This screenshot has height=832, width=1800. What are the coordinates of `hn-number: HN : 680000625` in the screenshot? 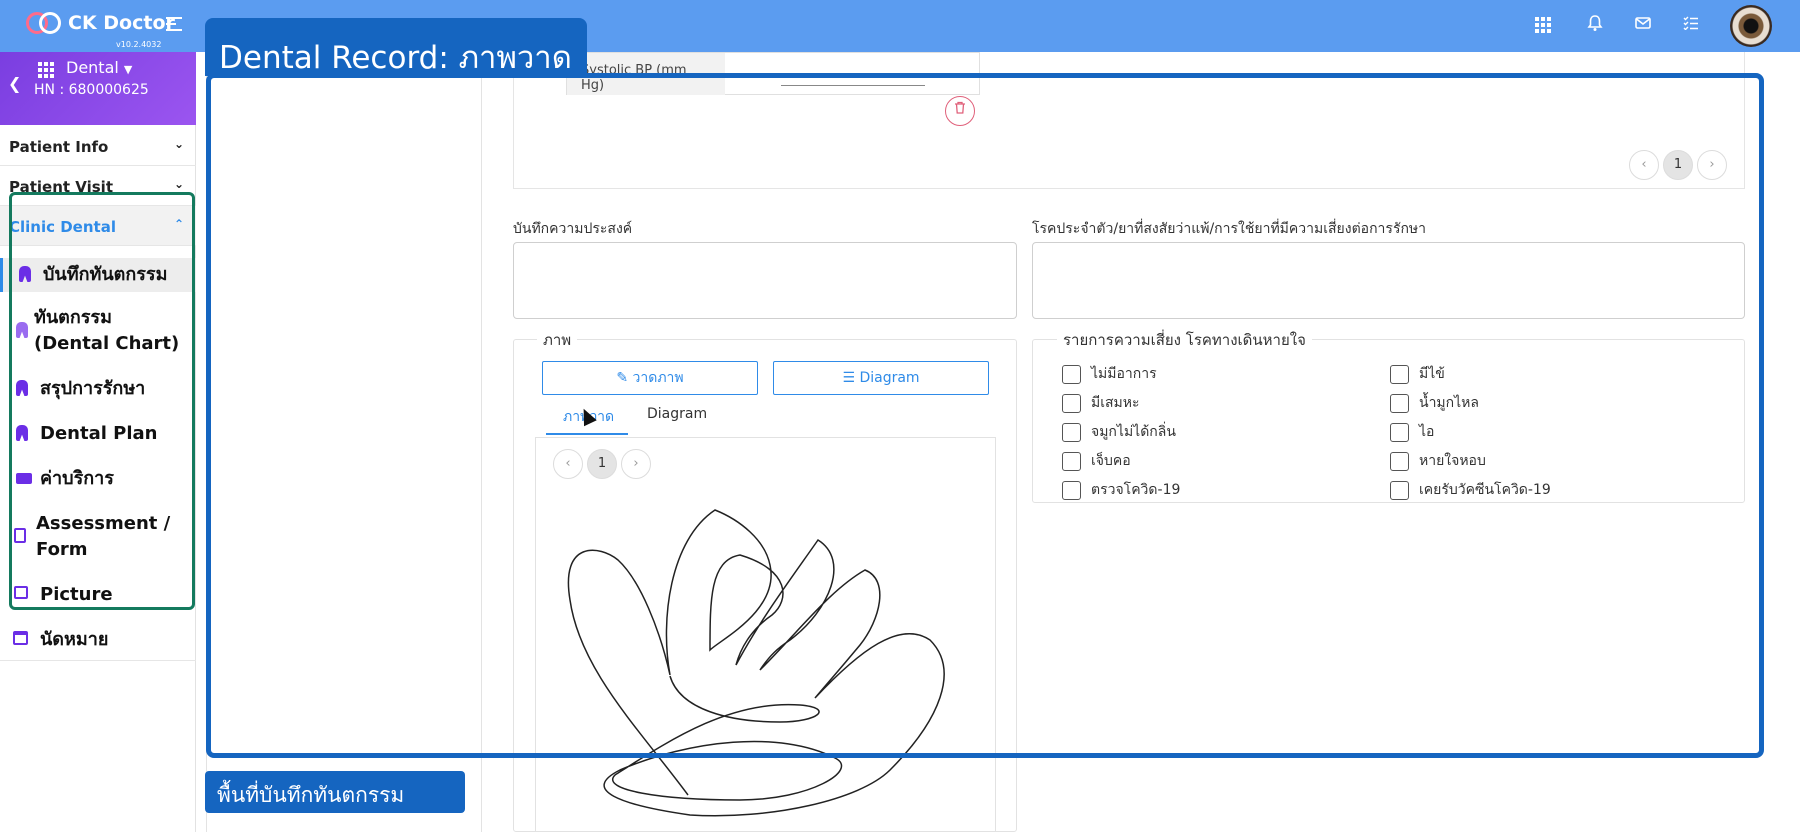 It's located at (91, 90).